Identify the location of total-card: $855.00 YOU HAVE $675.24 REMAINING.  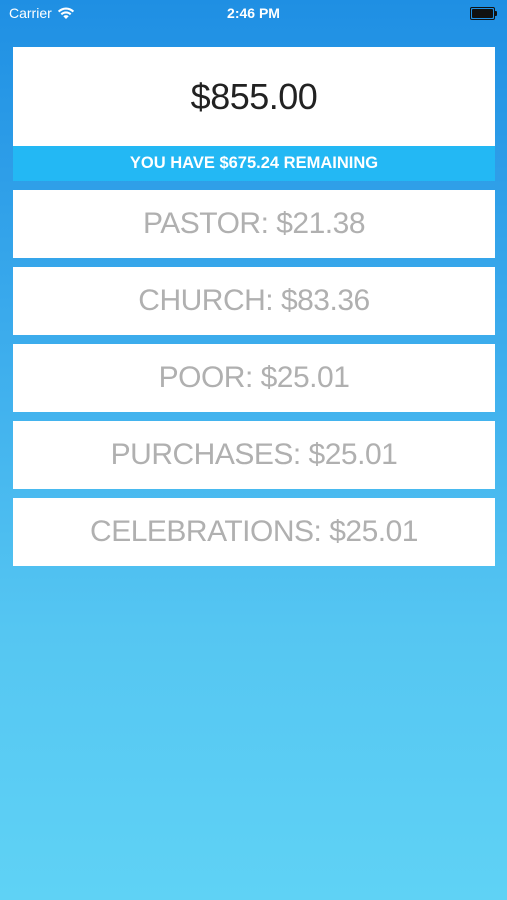
(254, 114).